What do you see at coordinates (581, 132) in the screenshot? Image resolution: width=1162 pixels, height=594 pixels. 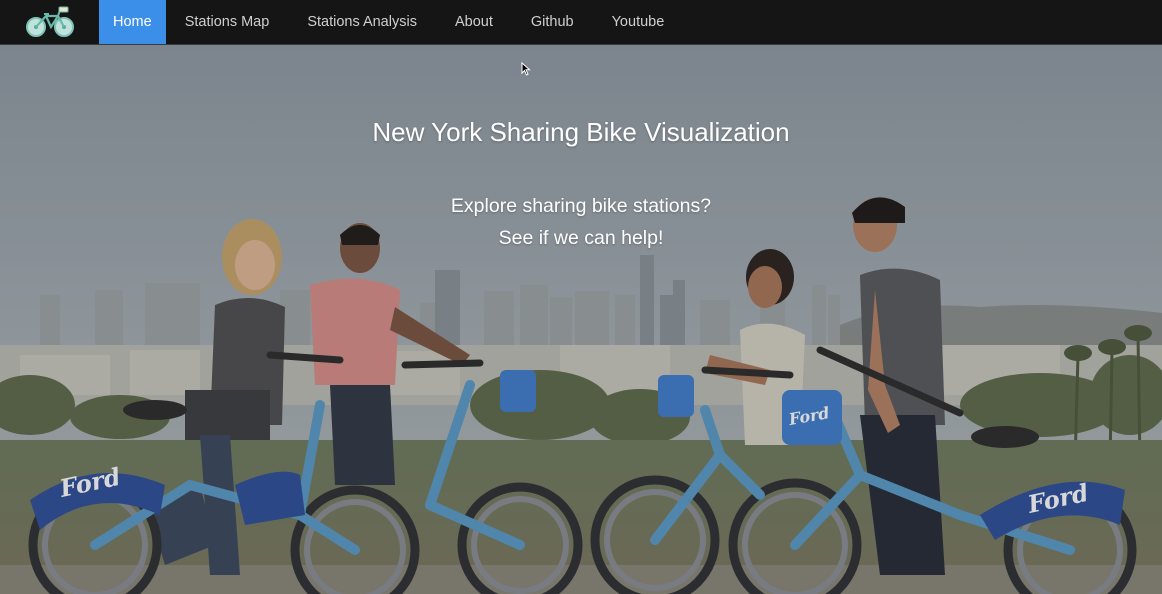 I see `hero-title: New York Sharing Bike Visualization` at bounding box center [581, 132].